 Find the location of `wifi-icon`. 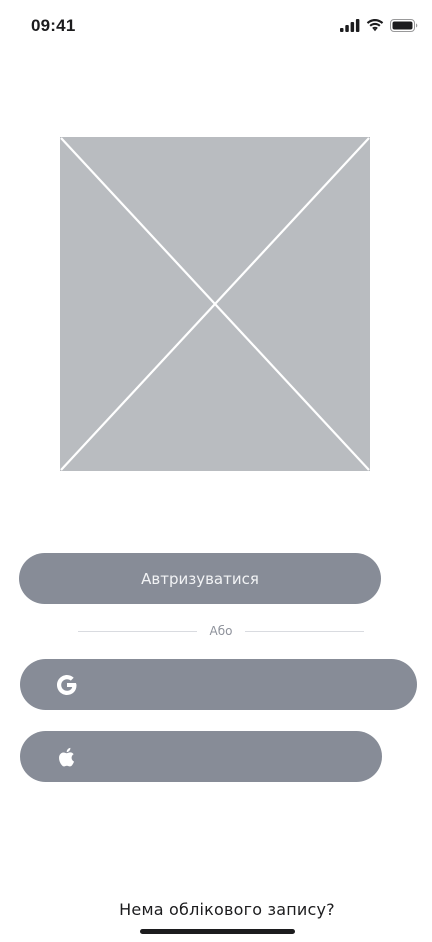

wifi-icon is located at coordinates (375, 25).